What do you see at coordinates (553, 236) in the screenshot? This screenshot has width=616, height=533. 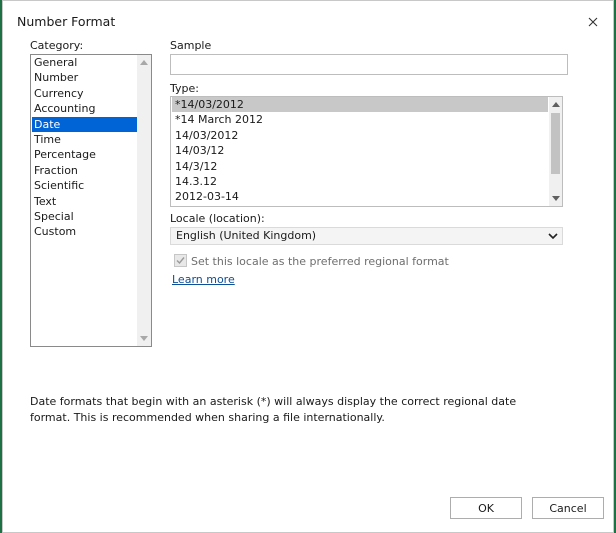 I see `chevron-down-icon` at bounding box center [553, 236].